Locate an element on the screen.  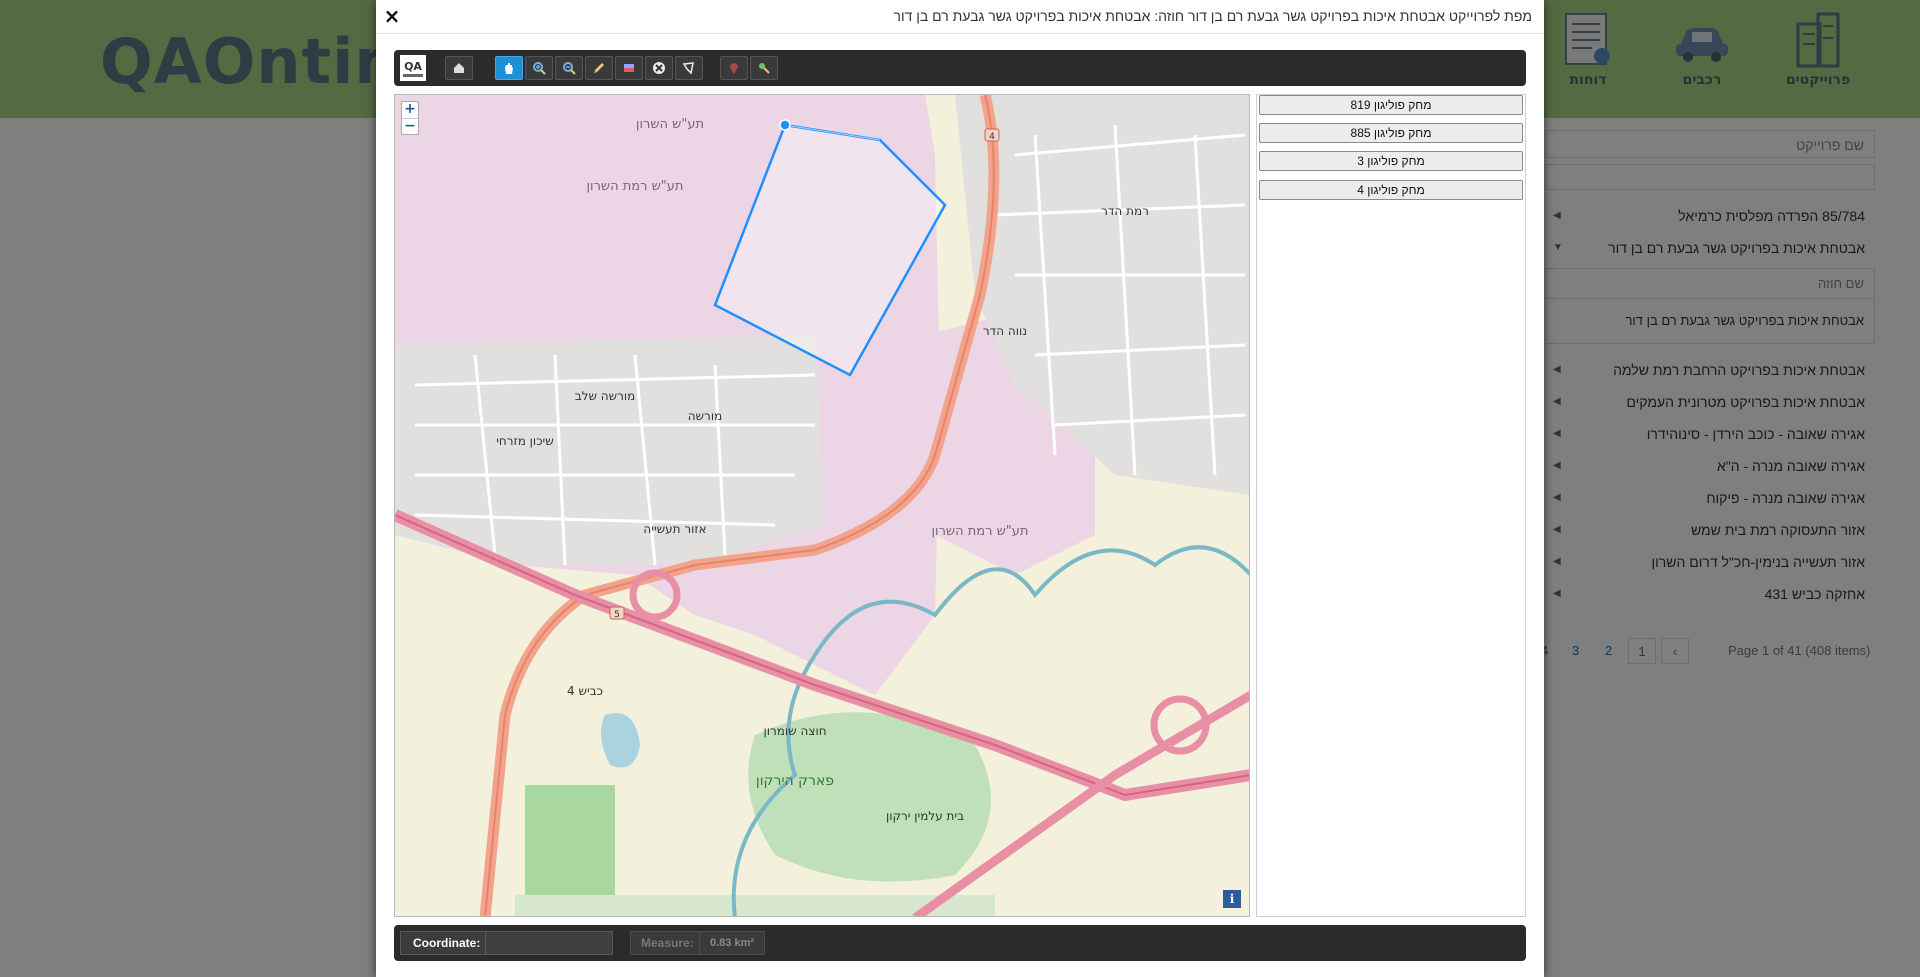
road-shield-4: 4 is located at coordinates (992, 135).